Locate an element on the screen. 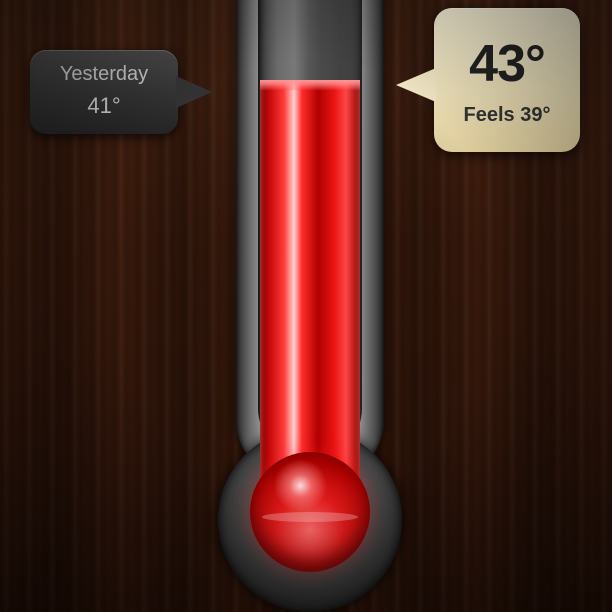 This screenshot has width=612, height=612. mercury-column is located at coordinates (310, 290).